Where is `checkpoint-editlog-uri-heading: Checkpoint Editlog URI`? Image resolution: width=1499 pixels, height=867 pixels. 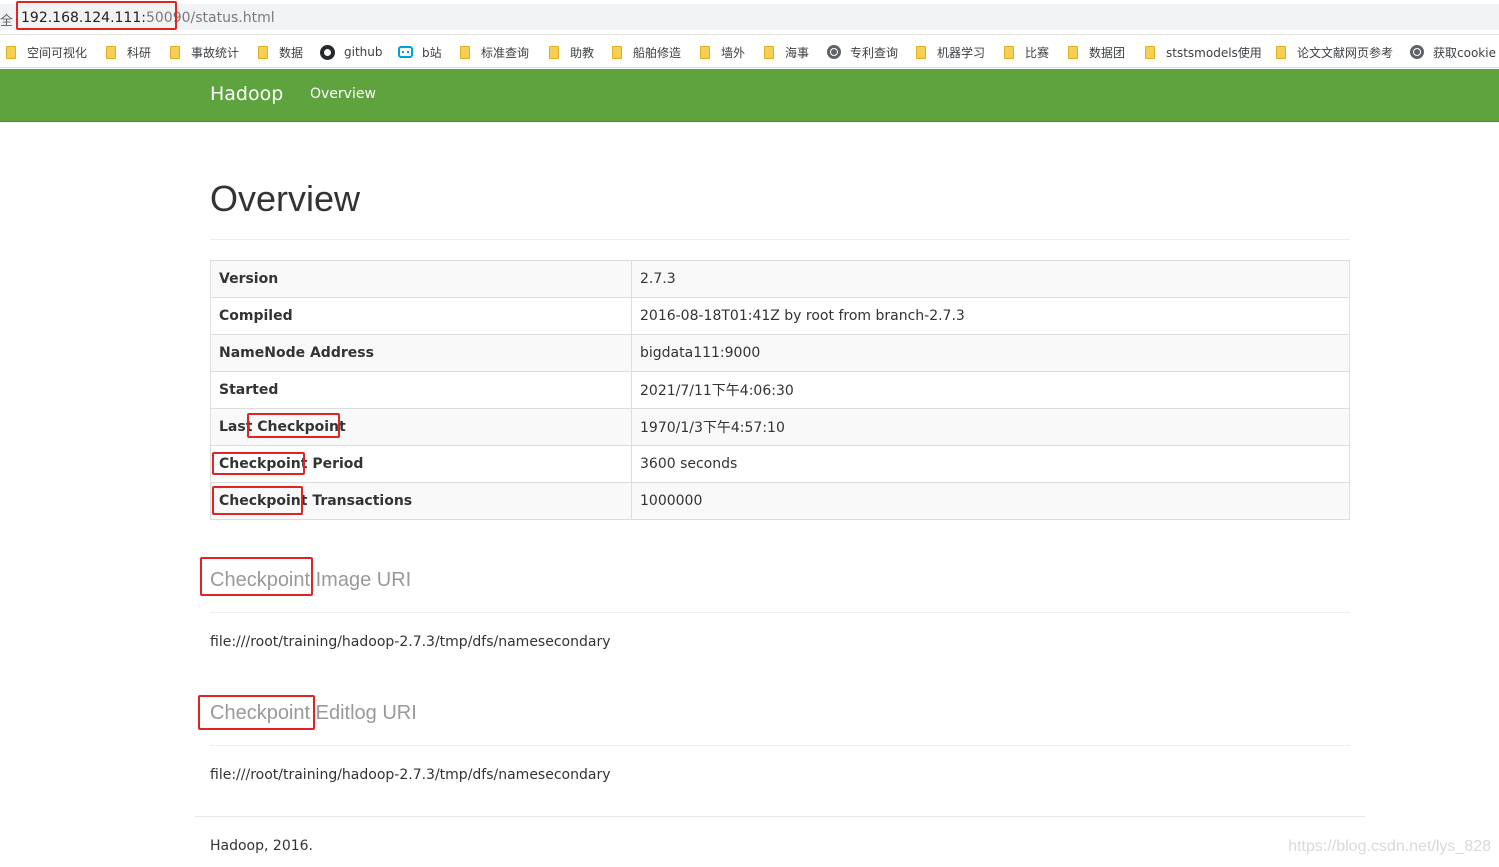
checkpoint-editlog-uri-heading: Checkpoint Editlog URI is located at coordinates (313, 713).